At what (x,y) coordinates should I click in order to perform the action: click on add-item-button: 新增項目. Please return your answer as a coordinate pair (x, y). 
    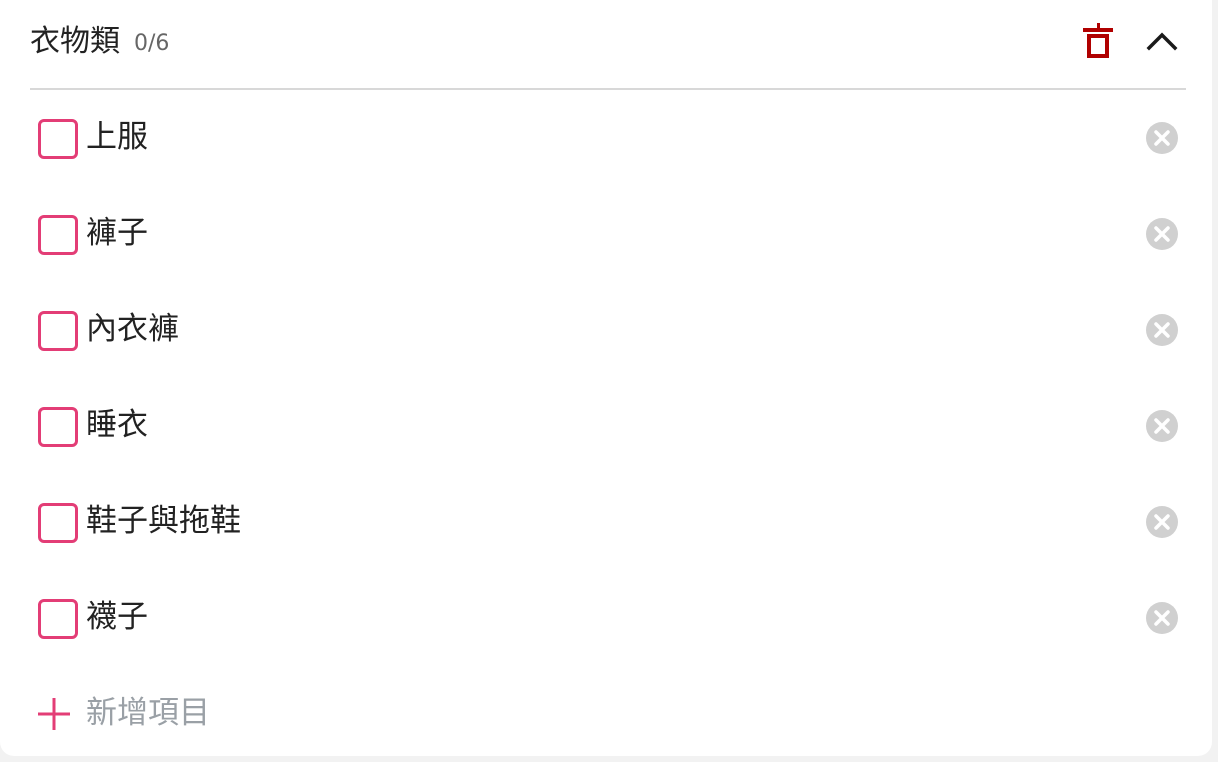
    Looking at the image, I should click on (230, 715).